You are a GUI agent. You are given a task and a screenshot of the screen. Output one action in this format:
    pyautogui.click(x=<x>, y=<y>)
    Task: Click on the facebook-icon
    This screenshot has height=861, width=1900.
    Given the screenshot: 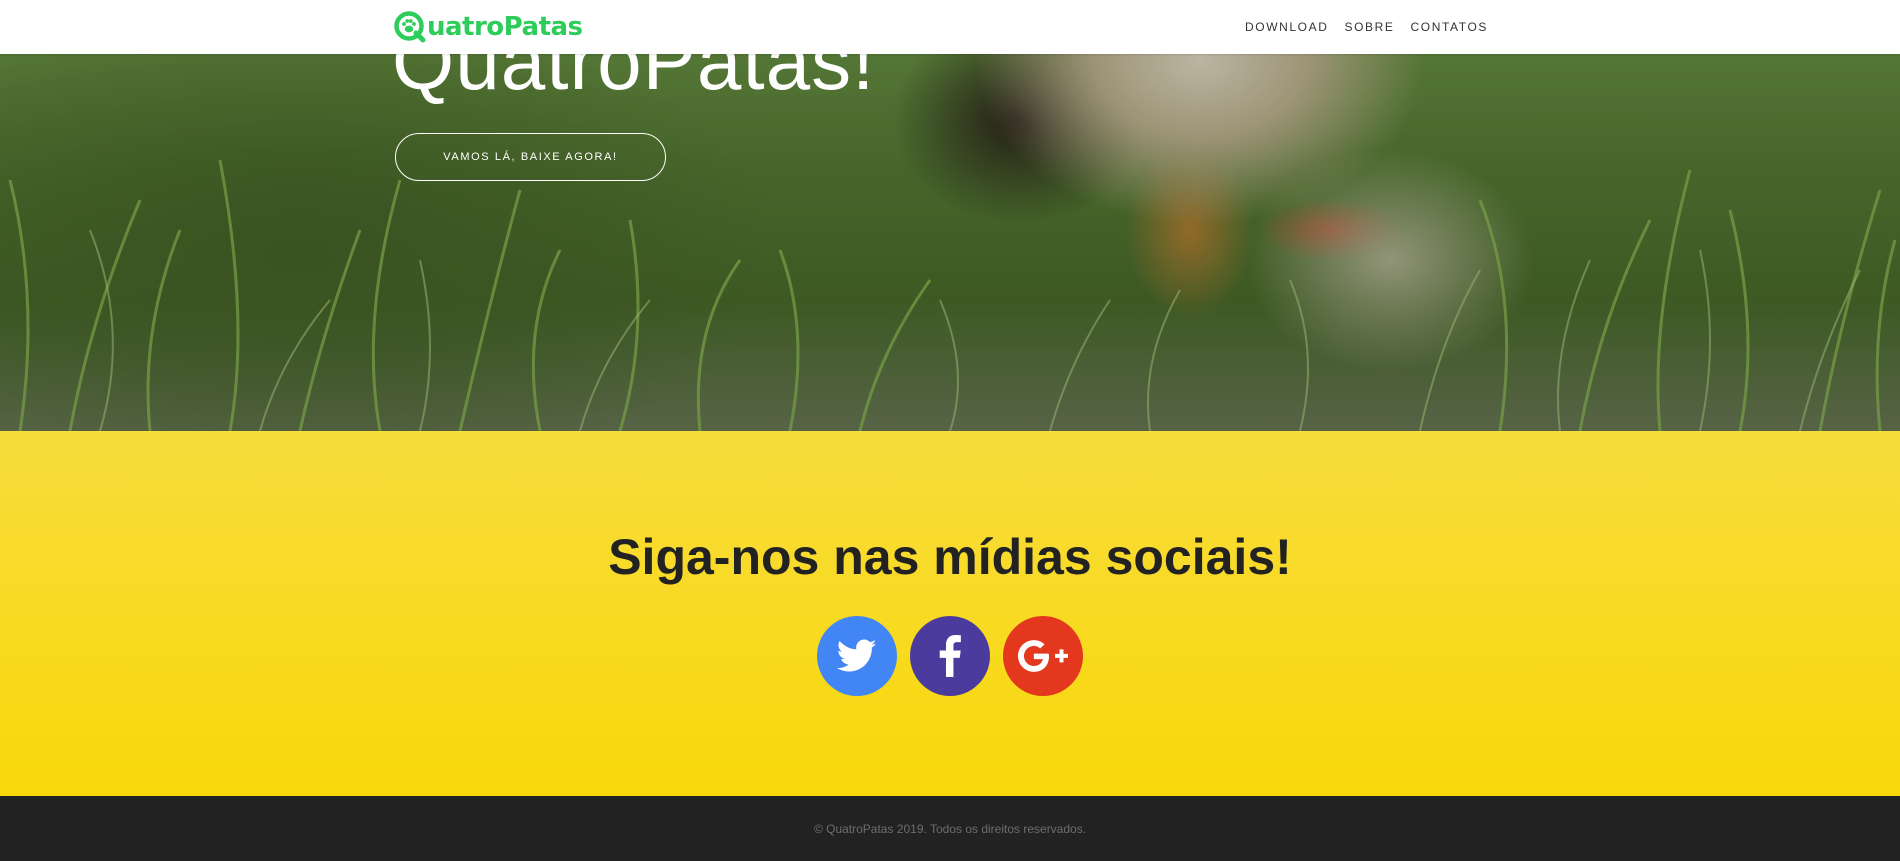 What is the action you would take?
    pyautogui.click(x=950, y=656)
    